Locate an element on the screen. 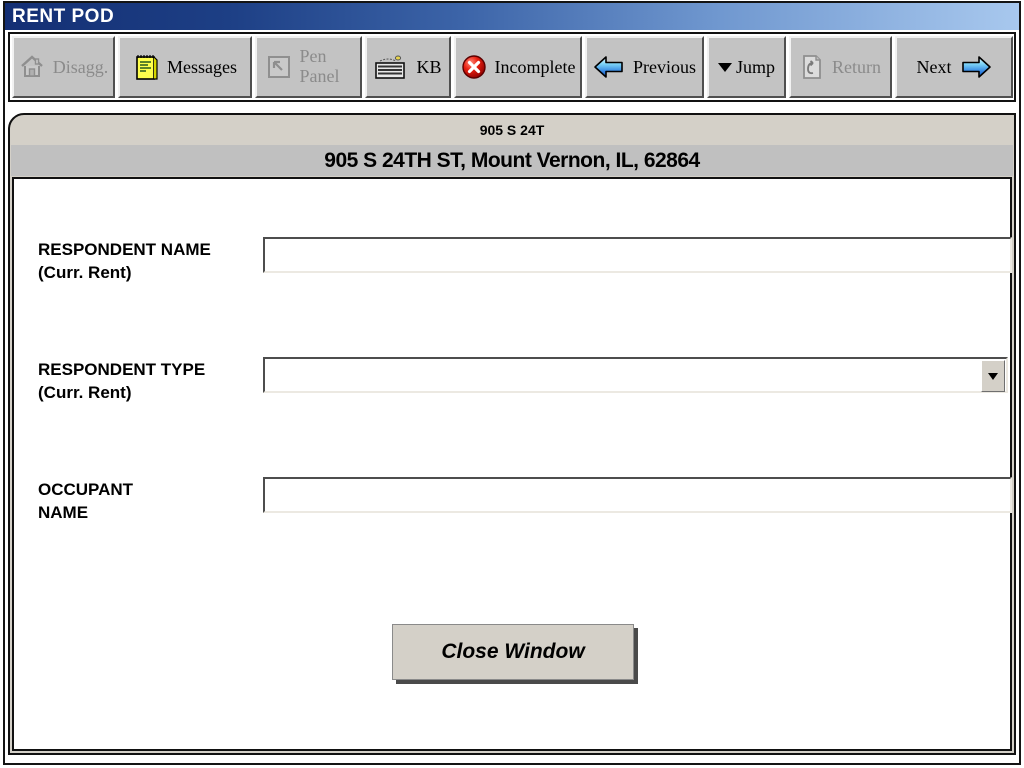 The height and width of the screenshot is (768, 1024). close-window-button: Close Window is located at coordinates (513, 652).